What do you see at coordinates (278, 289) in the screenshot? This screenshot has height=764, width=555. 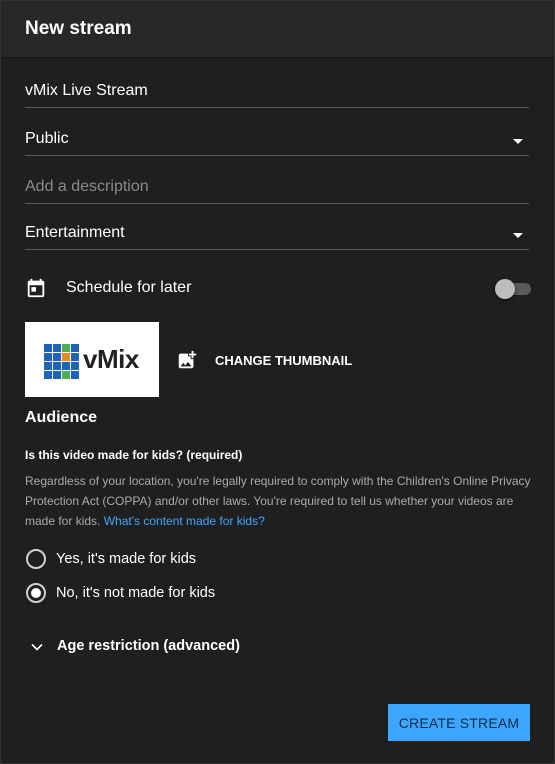 I see `schedule-row: Schedule for later` at bounding box center [278, 289].